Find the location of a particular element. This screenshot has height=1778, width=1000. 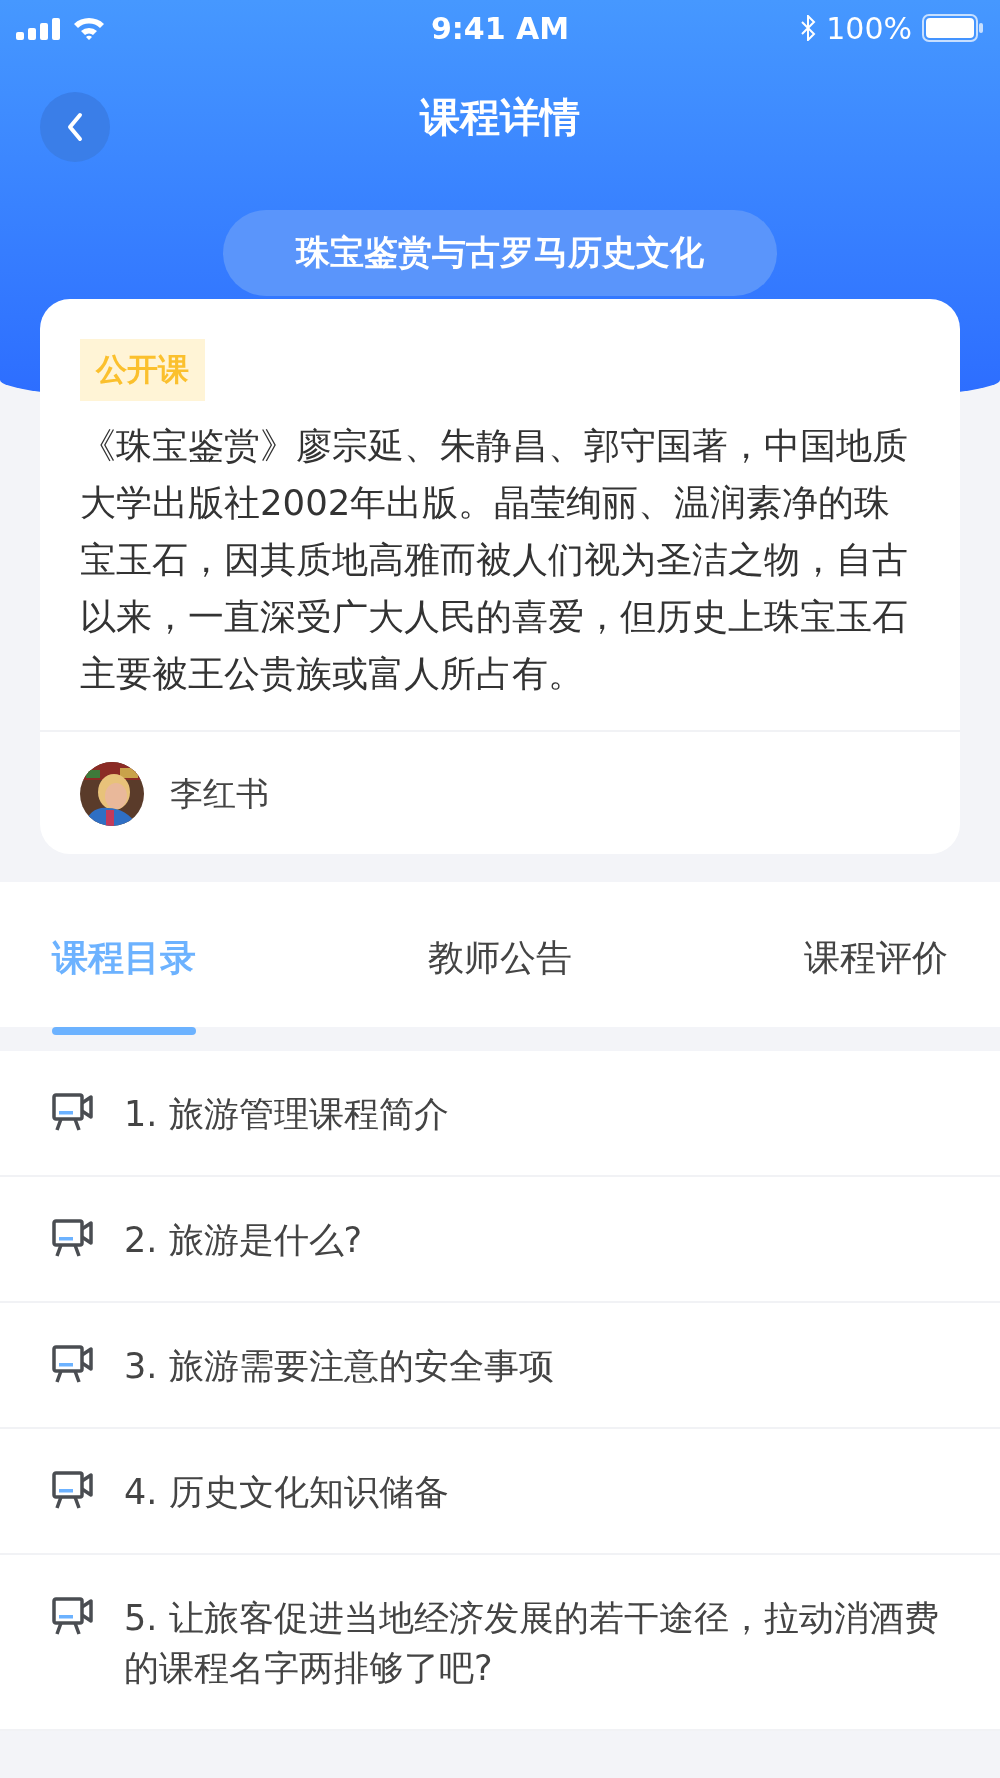

course-tag: 公开课 is located at coordinates (142, 370).